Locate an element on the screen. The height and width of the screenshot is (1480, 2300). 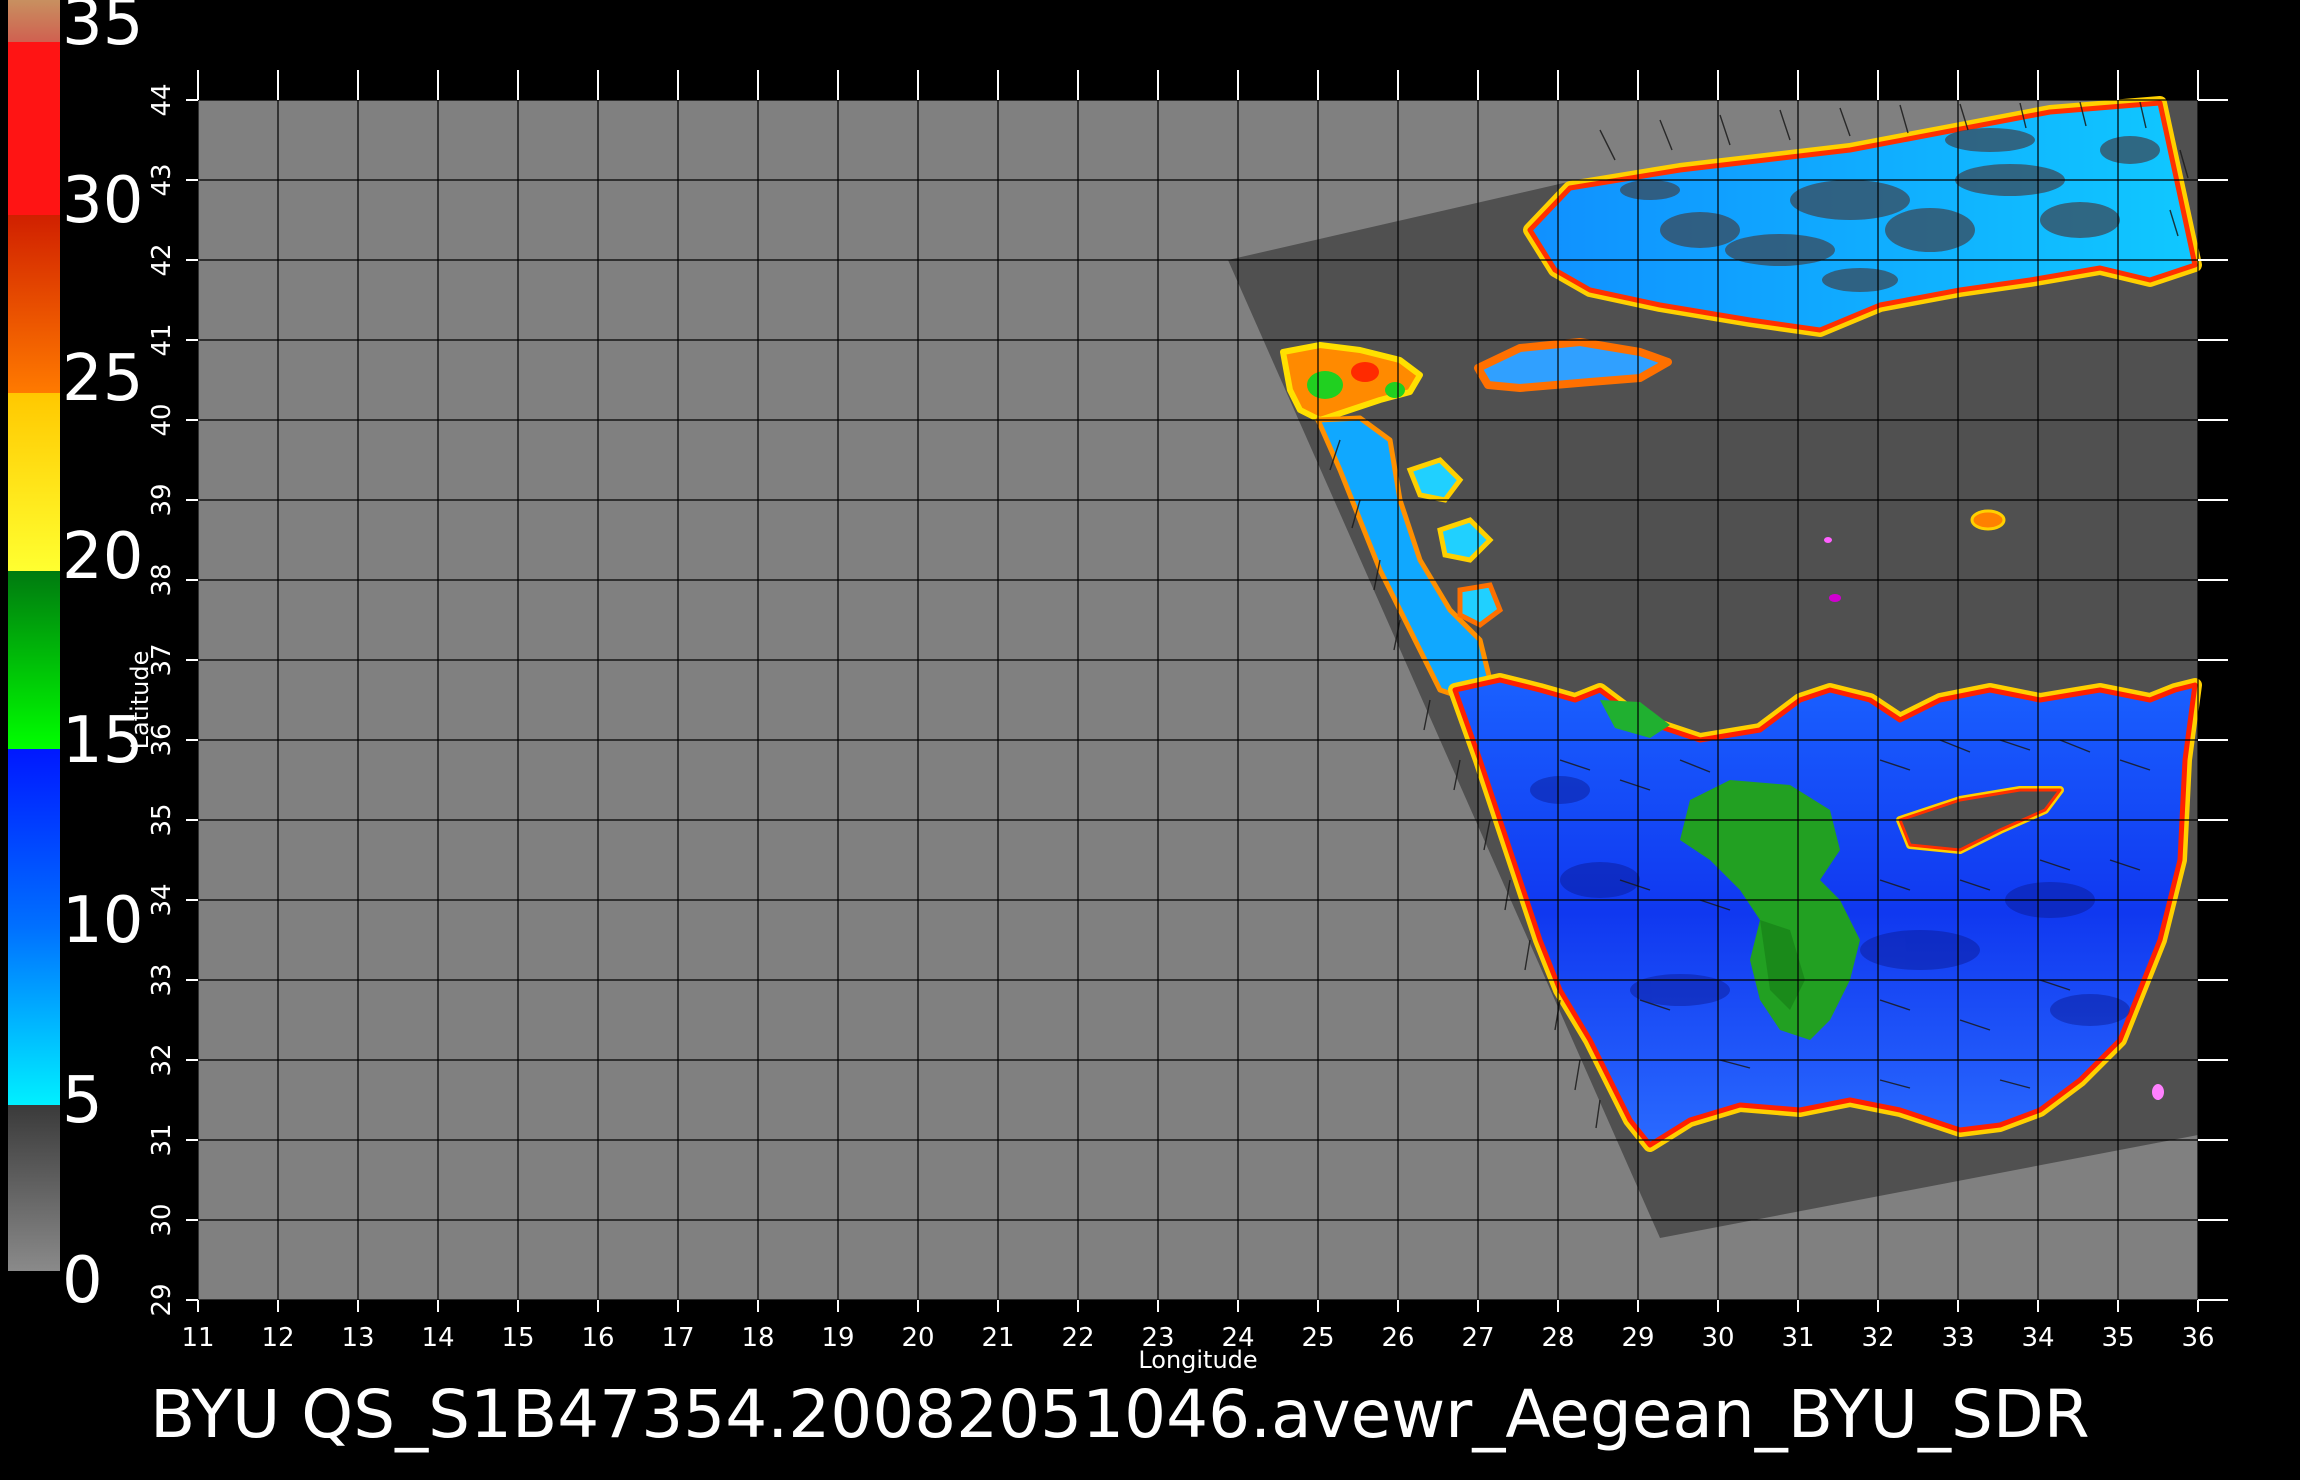
y-tick-label-43: 43 is located at coordinates (162, 179).